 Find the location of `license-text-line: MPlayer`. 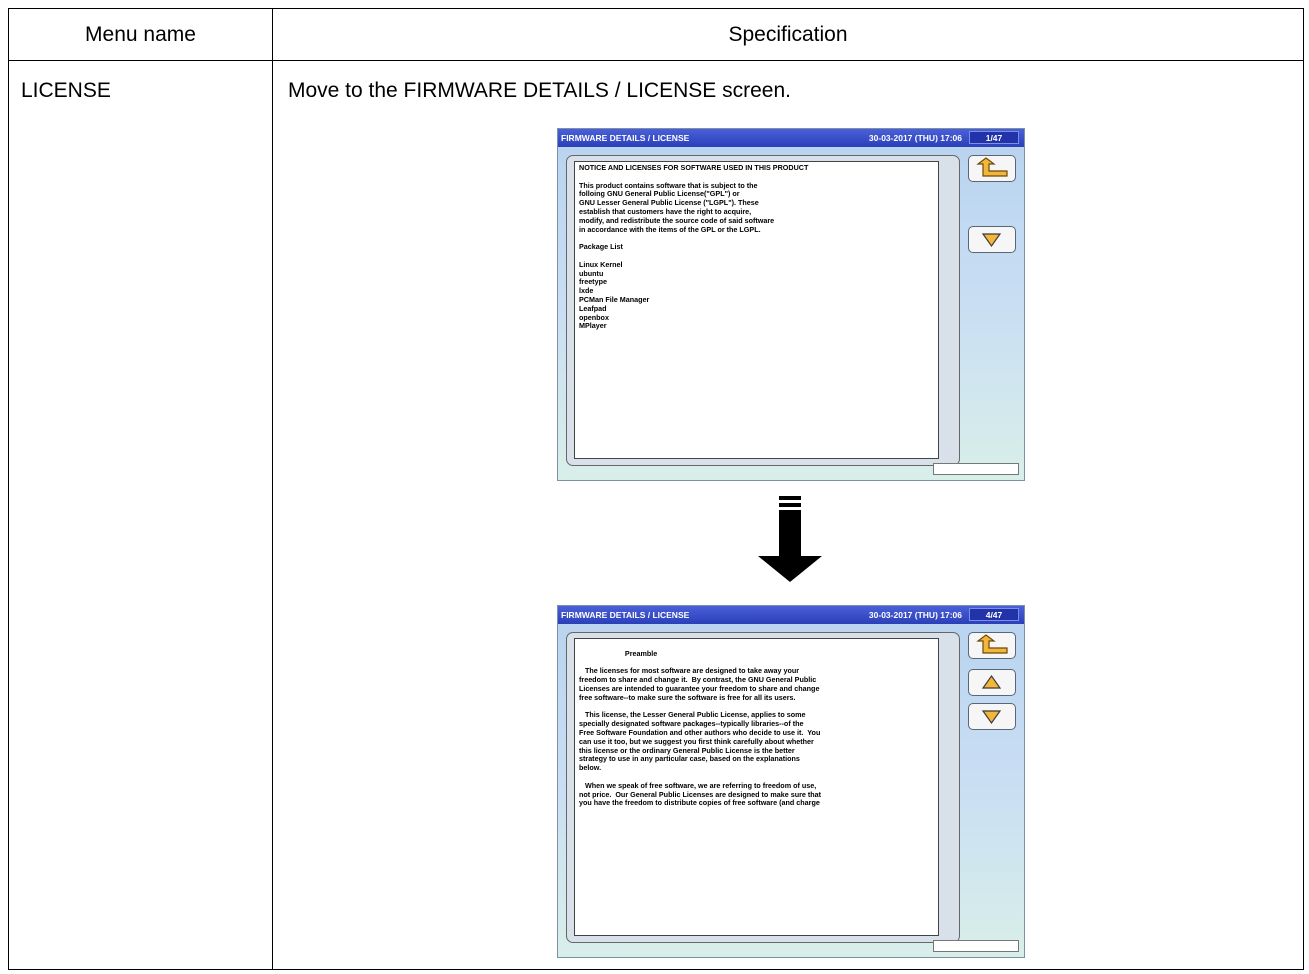

license-text-line: MPlayer is located at coordinates (593, 326).